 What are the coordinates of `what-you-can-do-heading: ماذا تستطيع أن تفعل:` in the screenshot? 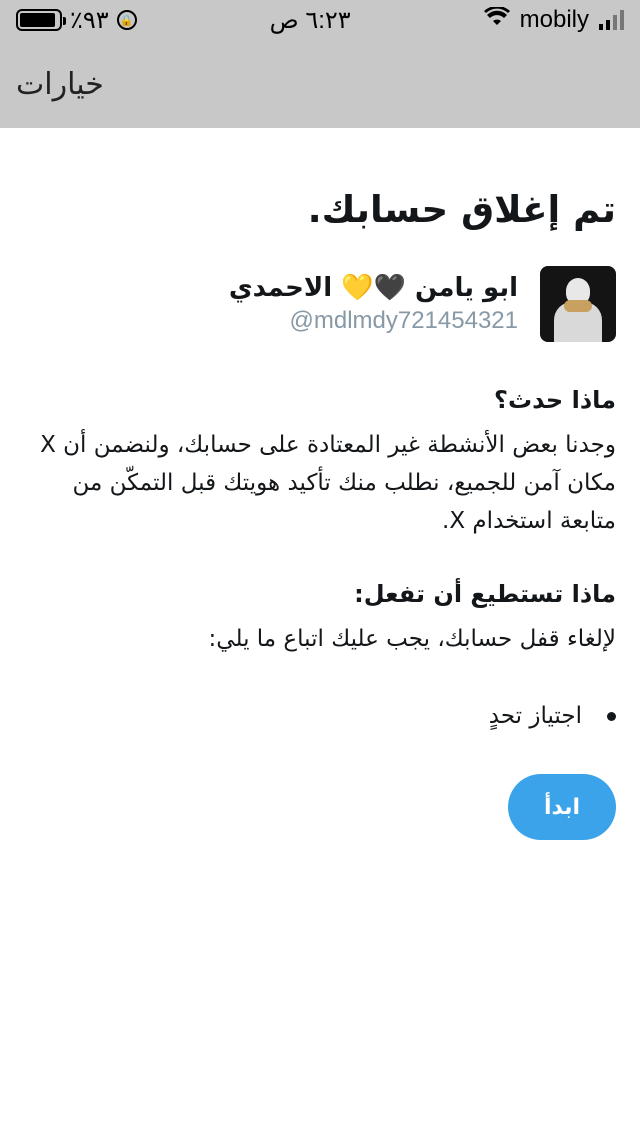 It's located at (485, 594).